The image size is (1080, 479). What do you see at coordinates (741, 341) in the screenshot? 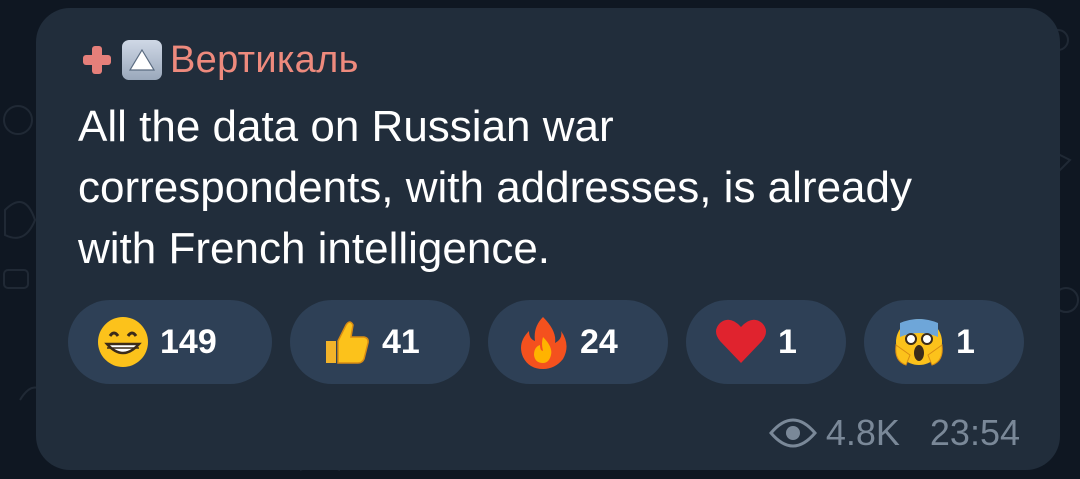
I see `red-heart-icon` at bounding box center [741, 341].